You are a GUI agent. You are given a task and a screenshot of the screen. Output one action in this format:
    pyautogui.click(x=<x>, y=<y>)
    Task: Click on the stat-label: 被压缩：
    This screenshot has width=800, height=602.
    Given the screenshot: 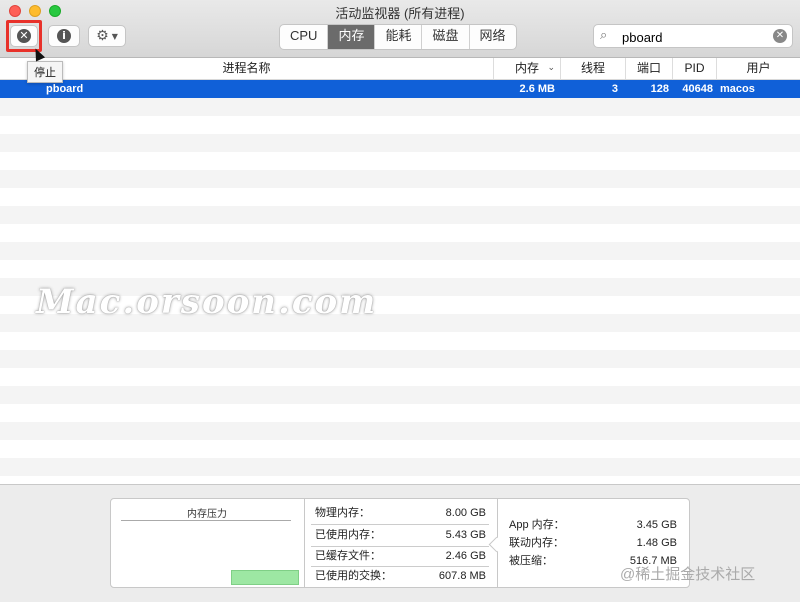 What is the action you would take?
    pyautogui.click(x=531, y=561)
    